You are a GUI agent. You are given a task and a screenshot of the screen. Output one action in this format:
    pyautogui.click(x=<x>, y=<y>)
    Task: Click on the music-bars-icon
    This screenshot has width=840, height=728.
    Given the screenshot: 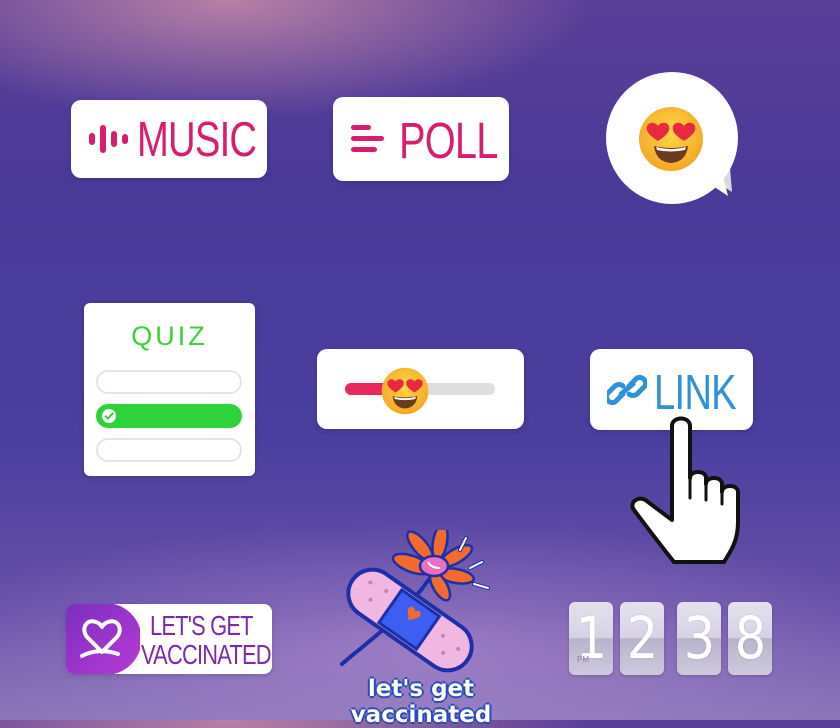 What is the action you would take?
    pyautogui.click(x=108, y=139)
    